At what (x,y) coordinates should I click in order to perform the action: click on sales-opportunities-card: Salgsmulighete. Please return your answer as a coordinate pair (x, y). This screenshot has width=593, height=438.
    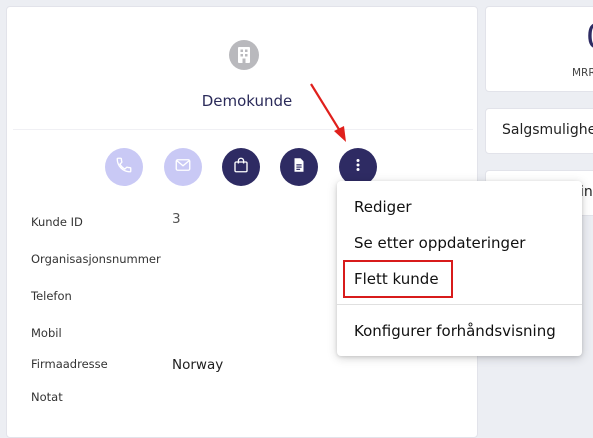
    Looking at the image, I should click on (539, 131).